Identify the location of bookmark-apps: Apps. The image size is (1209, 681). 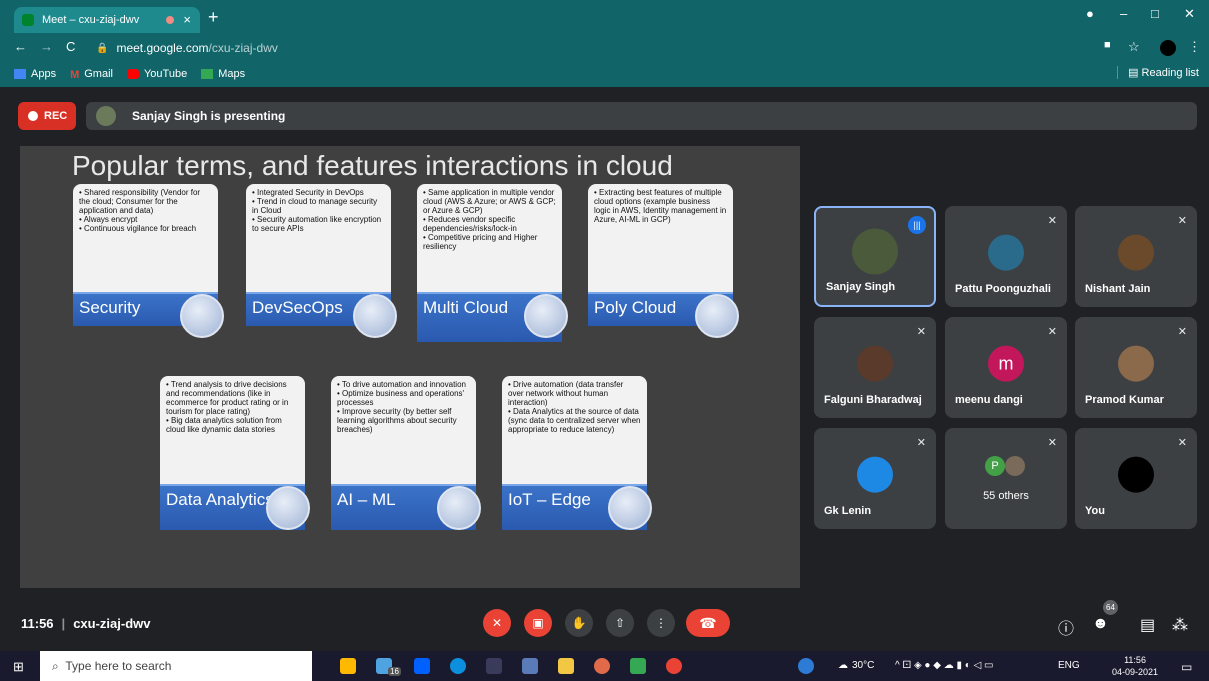
(35, 74).